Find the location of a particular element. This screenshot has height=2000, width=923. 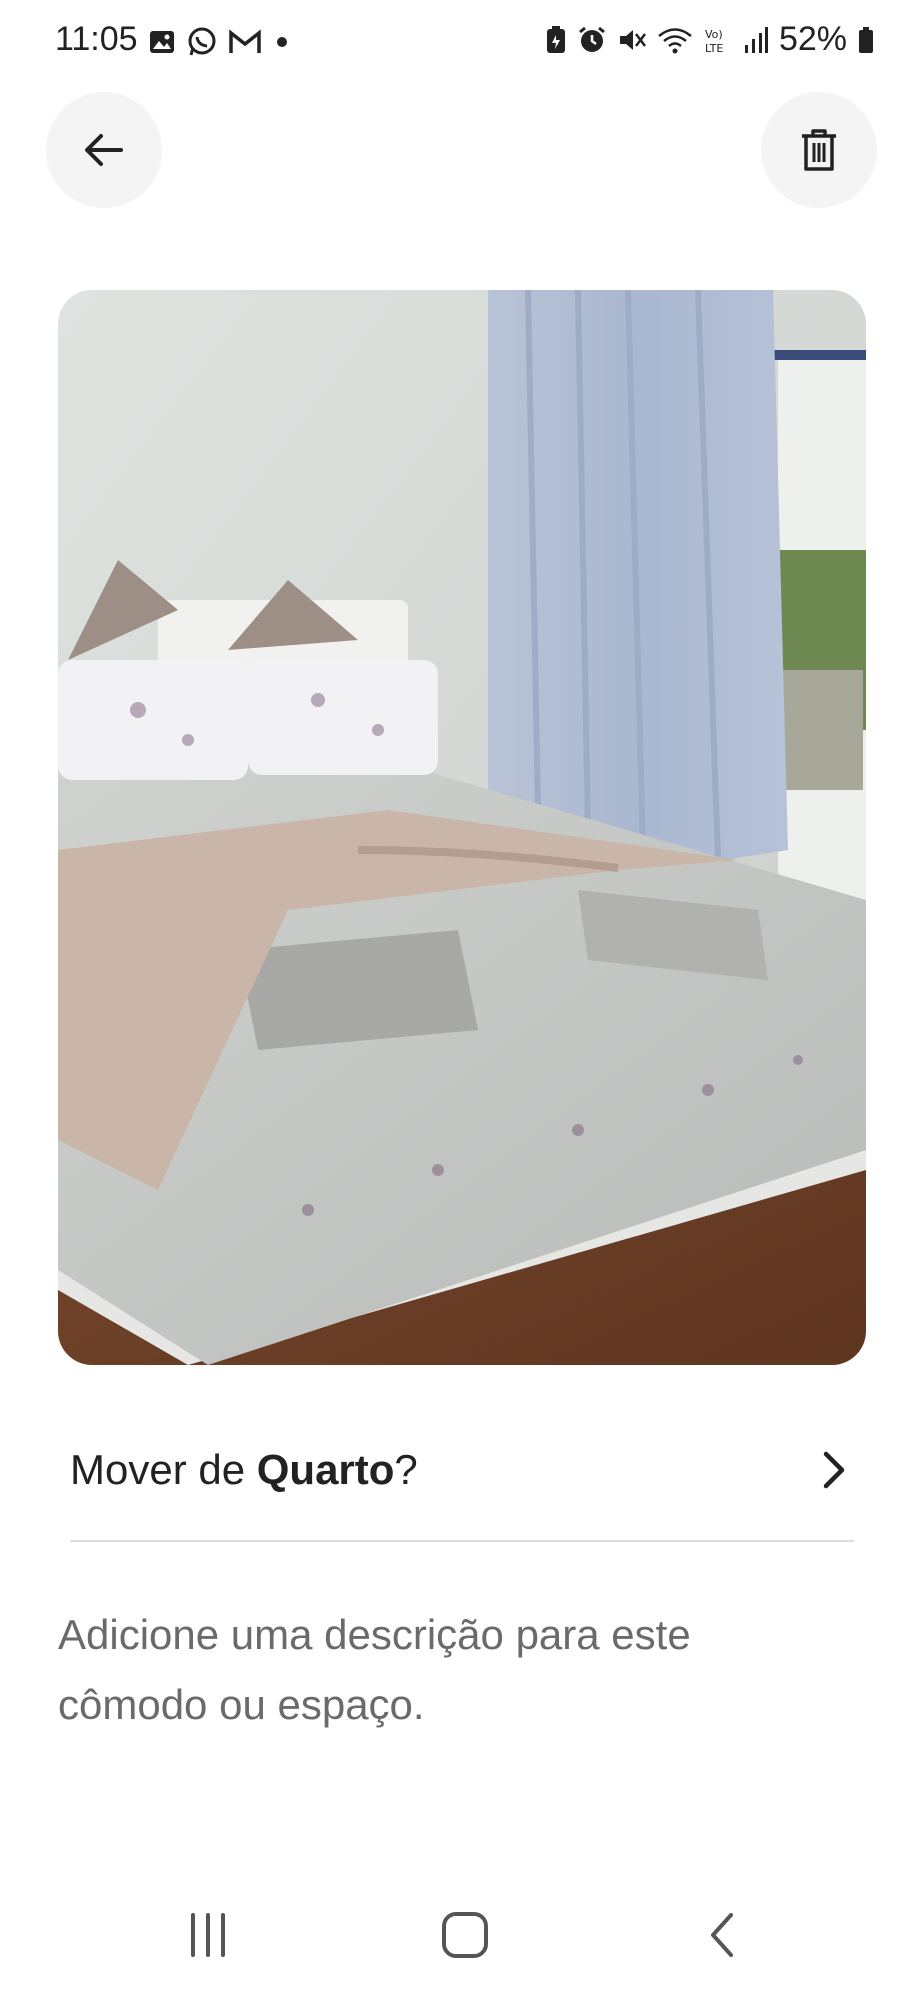

home-icon is located at coordinates (465, 1935).